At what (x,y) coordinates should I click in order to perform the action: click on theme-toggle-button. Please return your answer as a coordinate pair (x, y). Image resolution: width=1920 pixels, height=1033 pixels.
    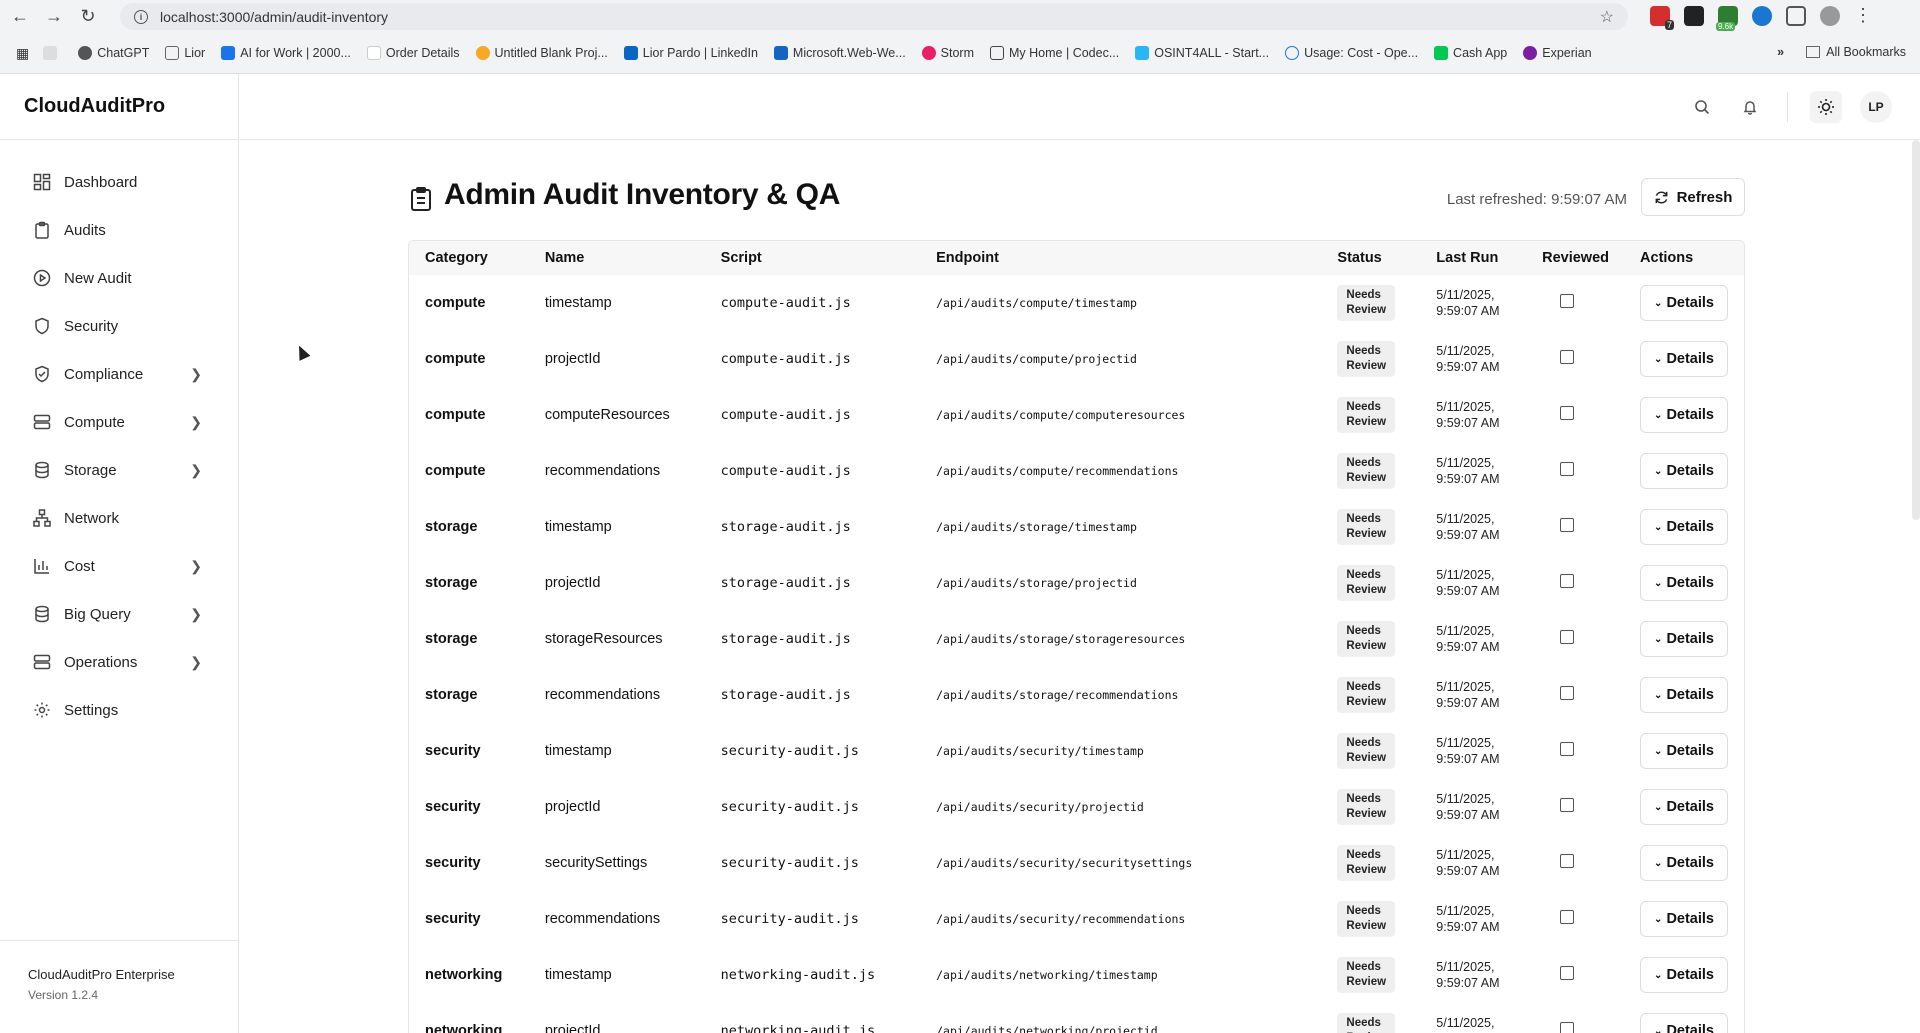
    Looking at the image, I should click on (1826, 107).